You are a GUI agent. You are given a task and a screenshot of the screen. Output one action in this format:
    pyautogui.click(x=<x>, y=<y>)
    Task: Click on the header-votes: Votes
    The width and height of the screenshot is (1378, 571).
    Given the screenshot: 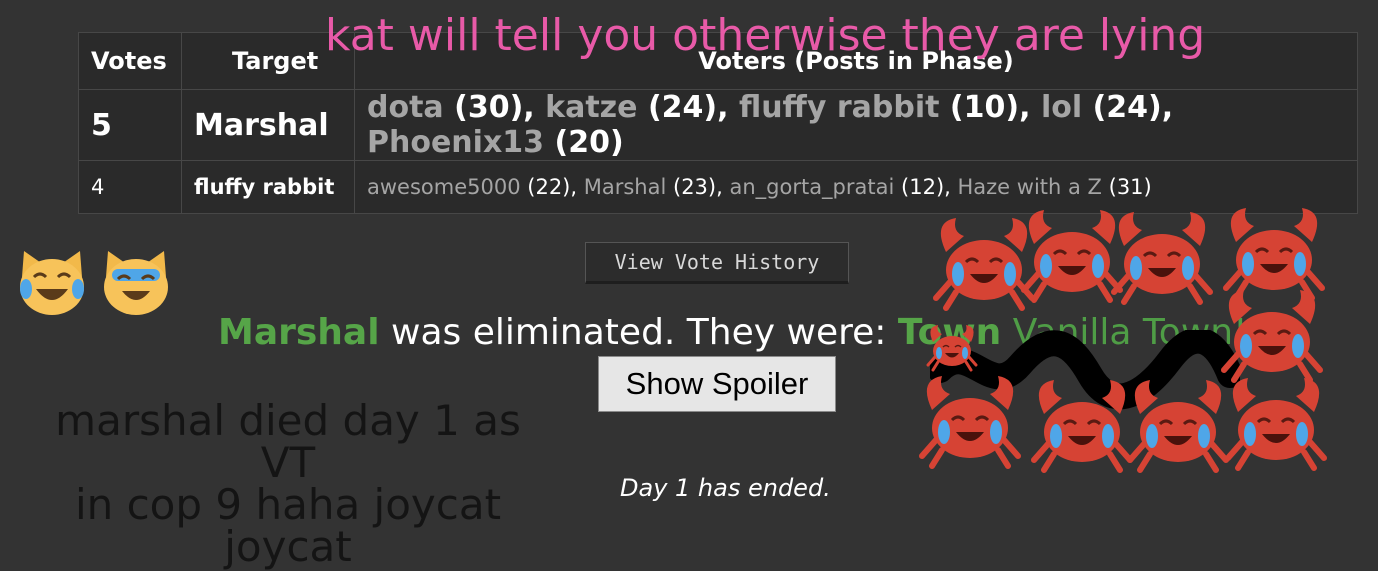 What is the action you would take?
    pyautogui.click(x=130, y=61)
    